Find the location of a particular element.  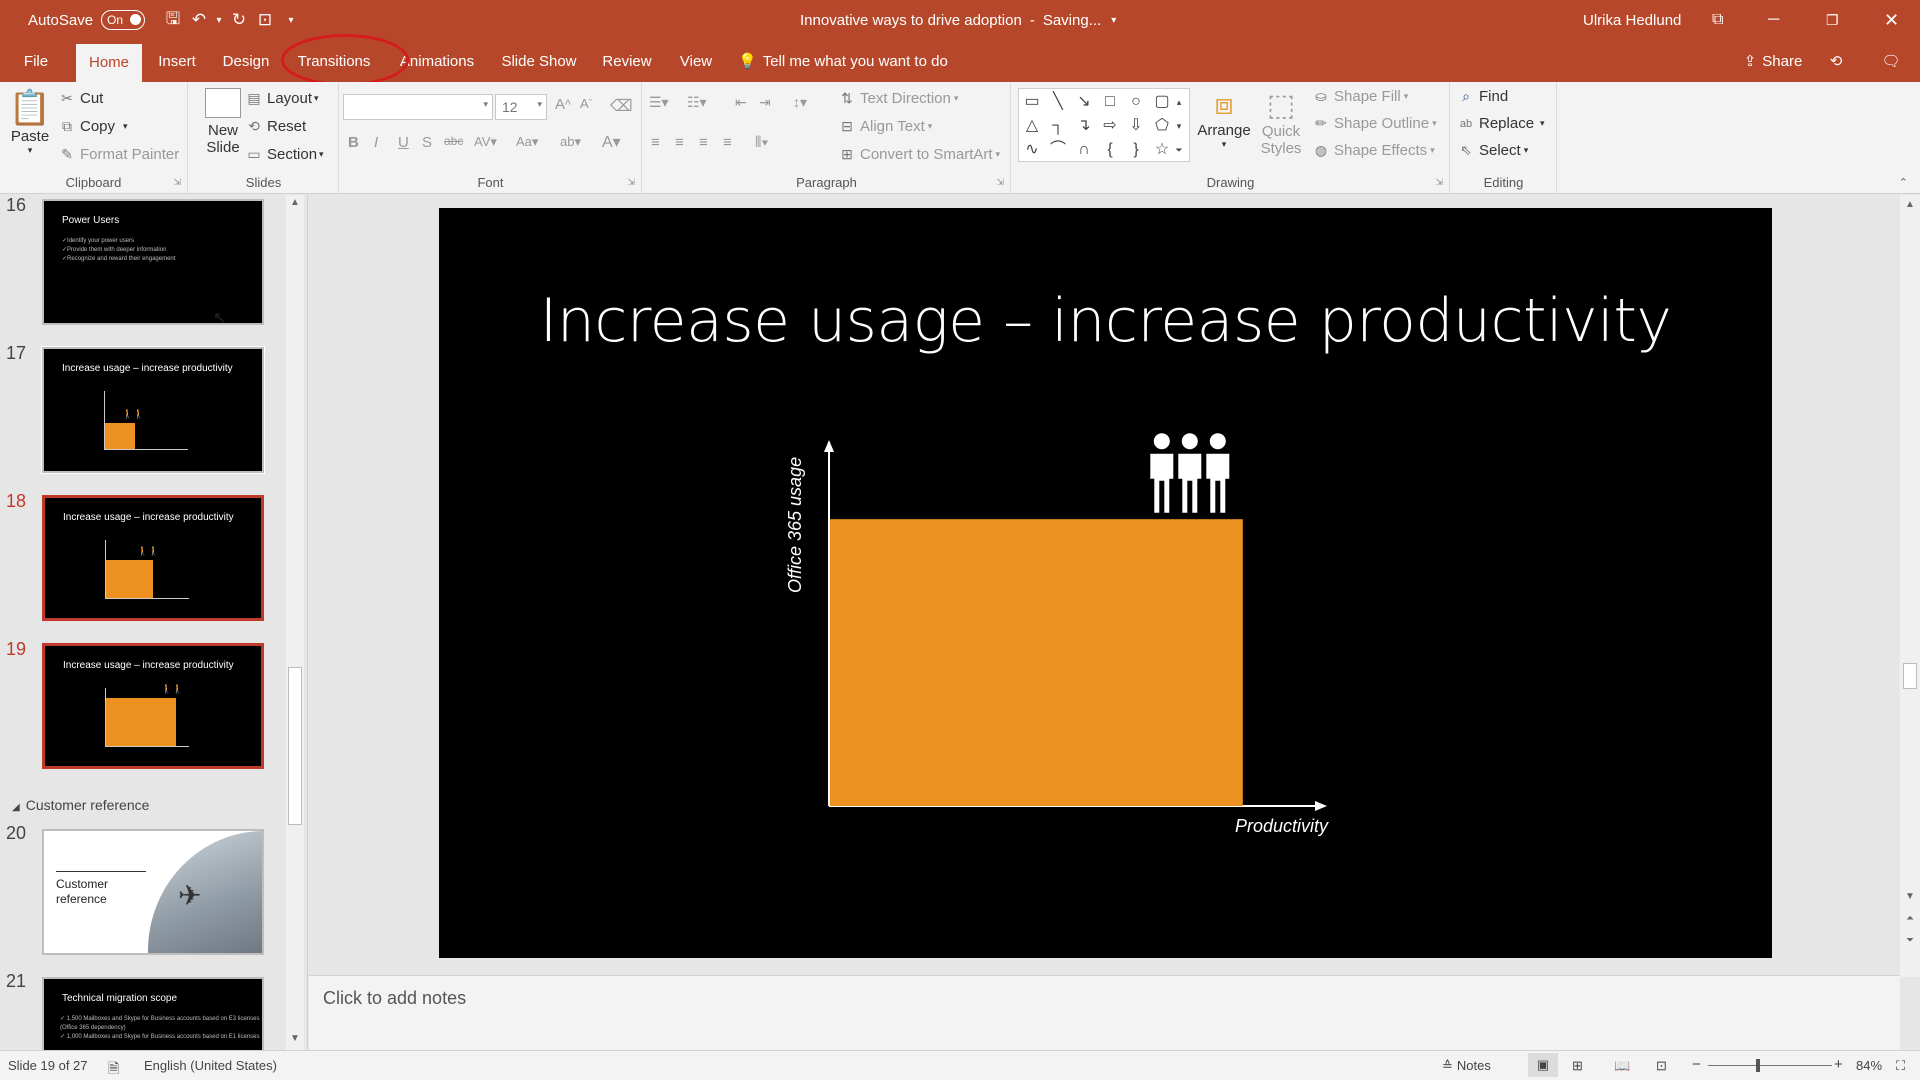

elbow-arrow-icon: ↴ is located at coordinates (1084, 126).